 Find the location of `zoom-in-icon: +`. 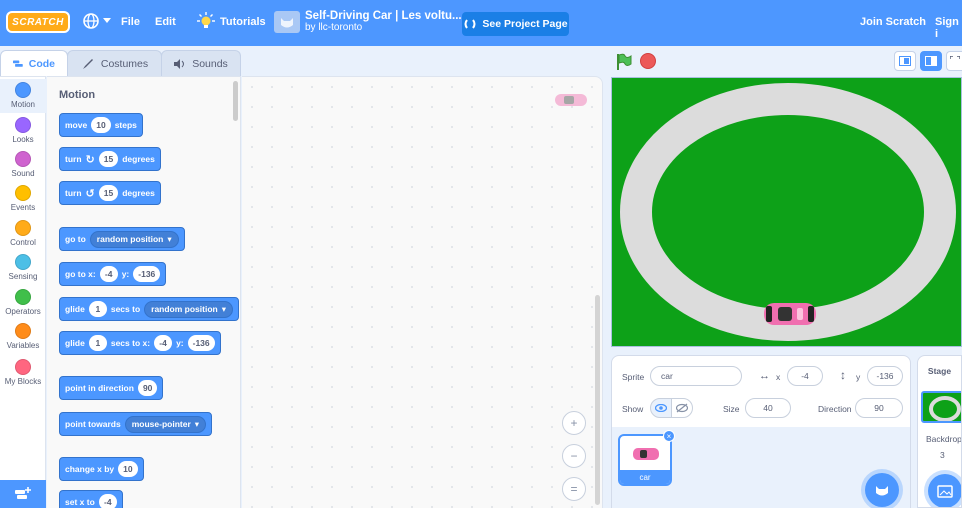

zoom-in-icon: + is located at coordinates (574, 423).